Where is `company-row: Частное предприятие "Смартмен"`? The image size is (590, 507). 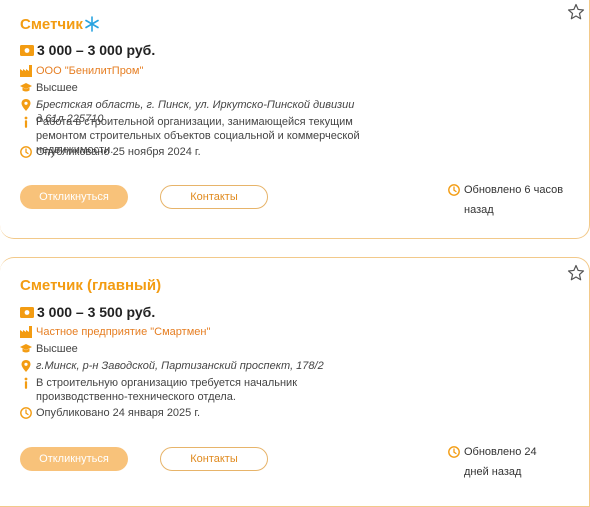 company-row: Частное предприятие "Смартмен" is located at coordinates (198, 332).